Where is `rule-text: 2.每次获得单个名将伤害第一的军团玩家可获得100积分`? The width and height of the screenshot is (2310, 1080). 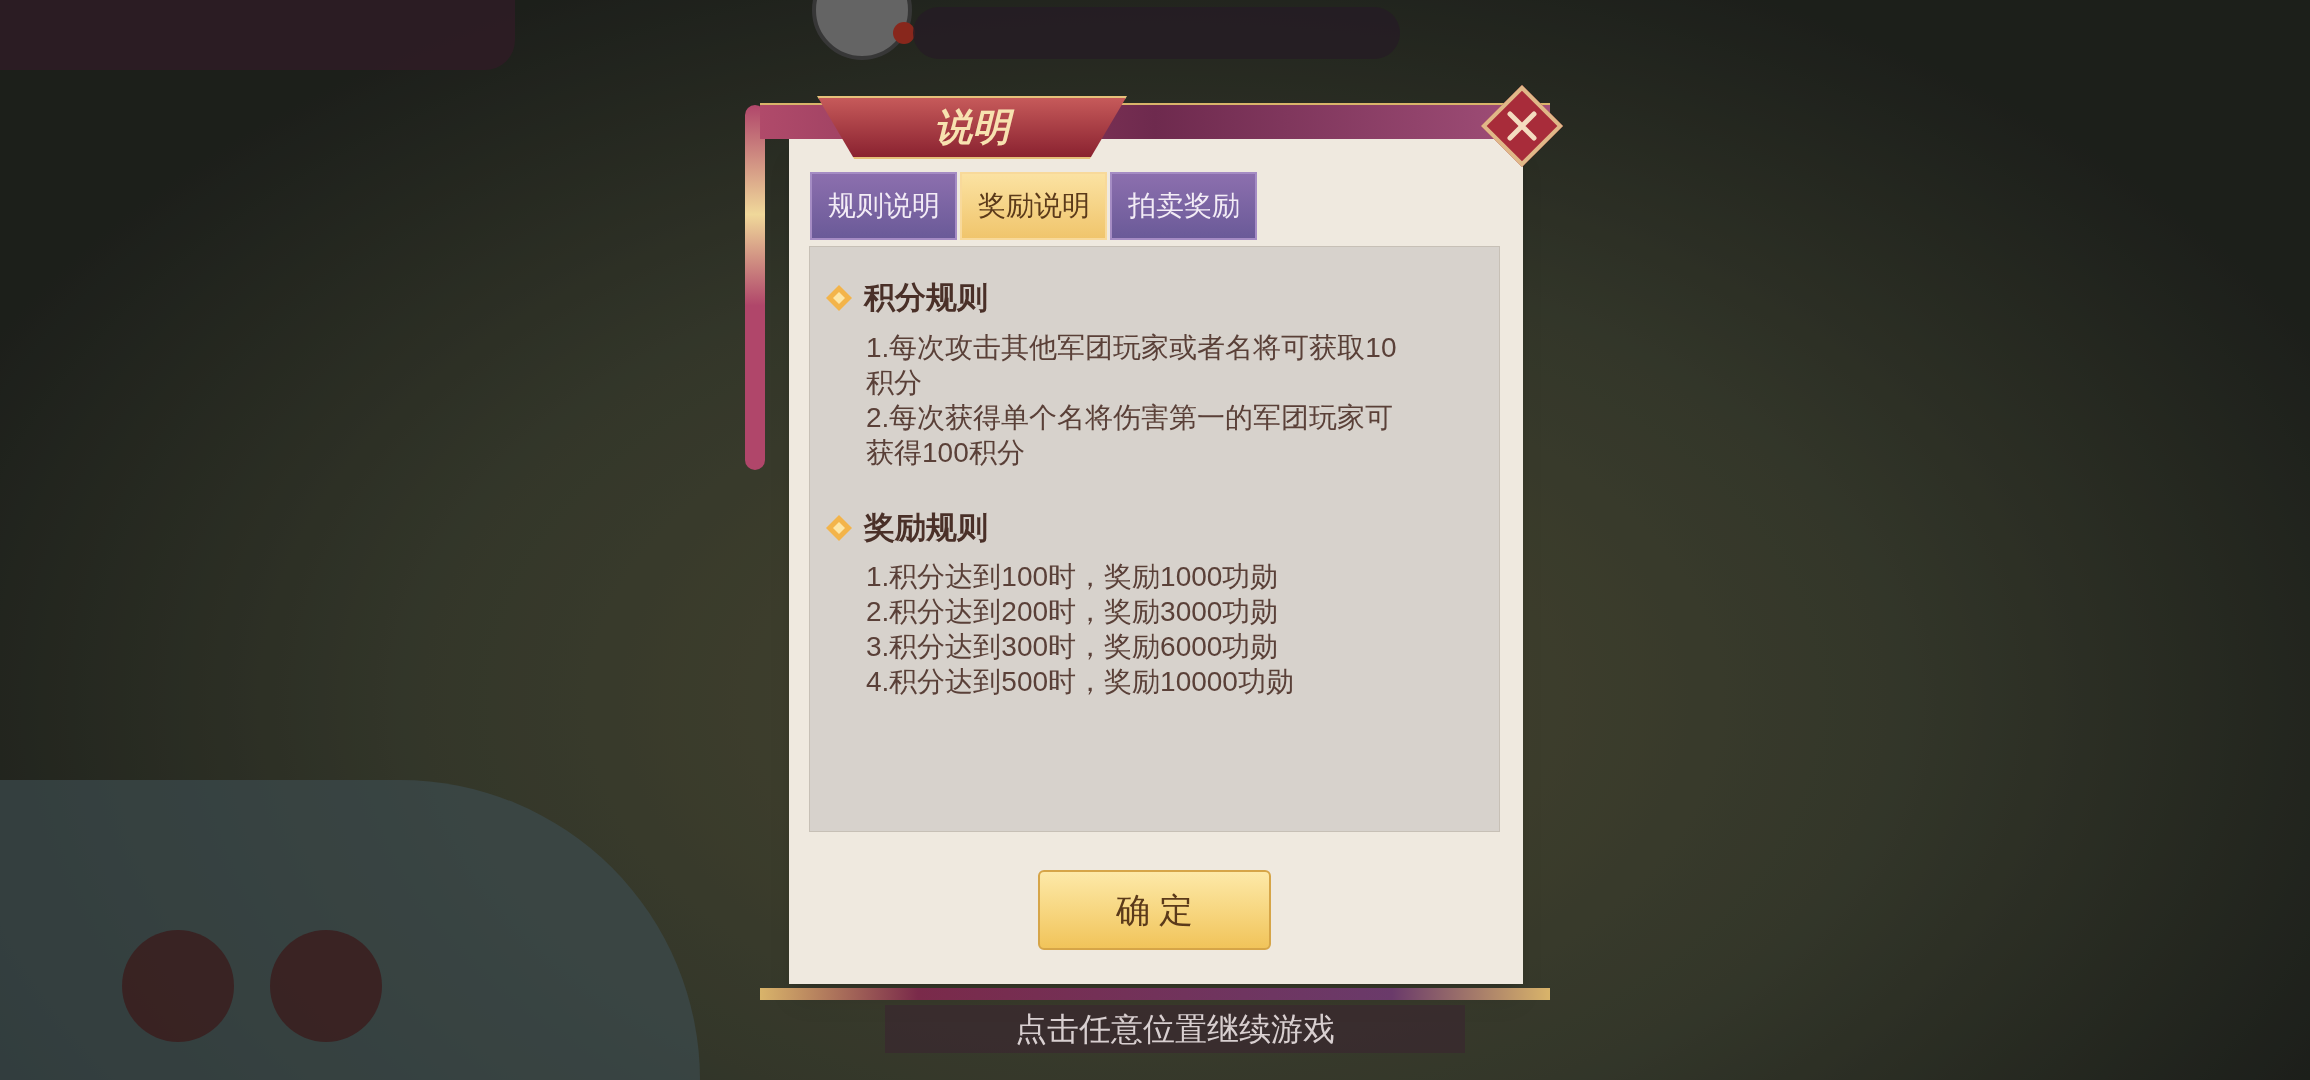
rule-text: 2.每次获得单个名将伤害第一的军团玩家可获得100积分 is located at coordinates (1130, 435).